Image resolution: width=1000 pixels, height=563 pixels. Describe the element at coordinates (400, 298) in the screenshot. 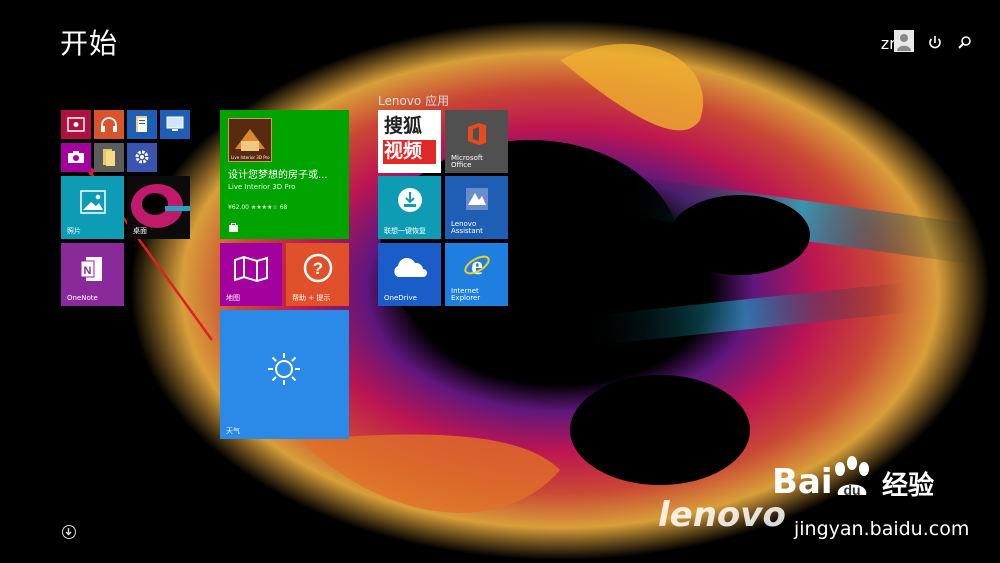

I see `tile-label: OneDrive` at that location.